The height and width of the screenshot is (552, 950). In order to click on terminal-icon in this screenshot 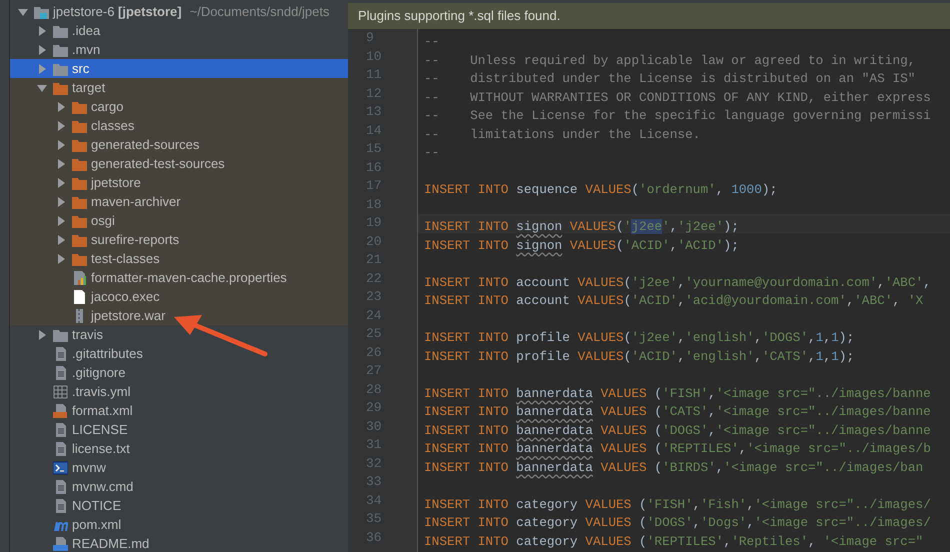, I will do `click(60, 467)`.